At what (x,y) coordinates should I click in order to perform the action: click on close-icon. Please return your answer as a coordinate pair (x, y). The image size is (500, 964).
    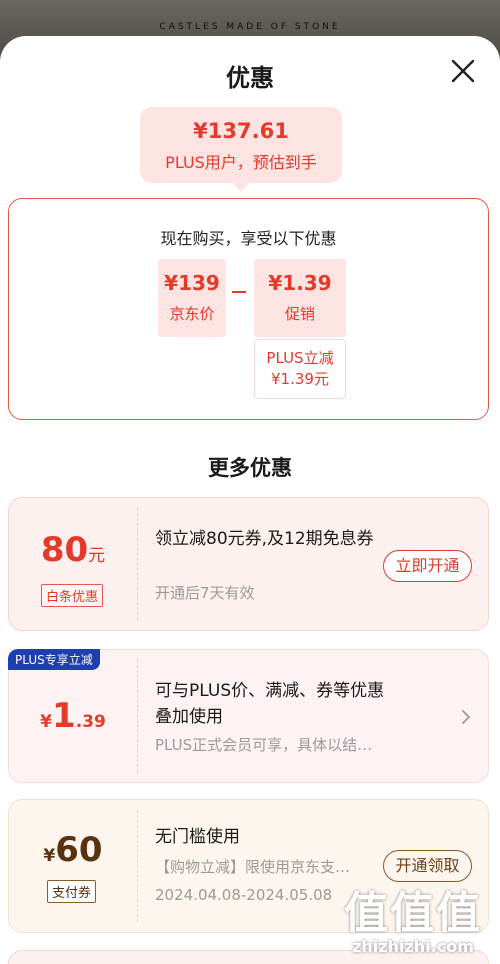
    Looking at the image, I should click on (463, 71).